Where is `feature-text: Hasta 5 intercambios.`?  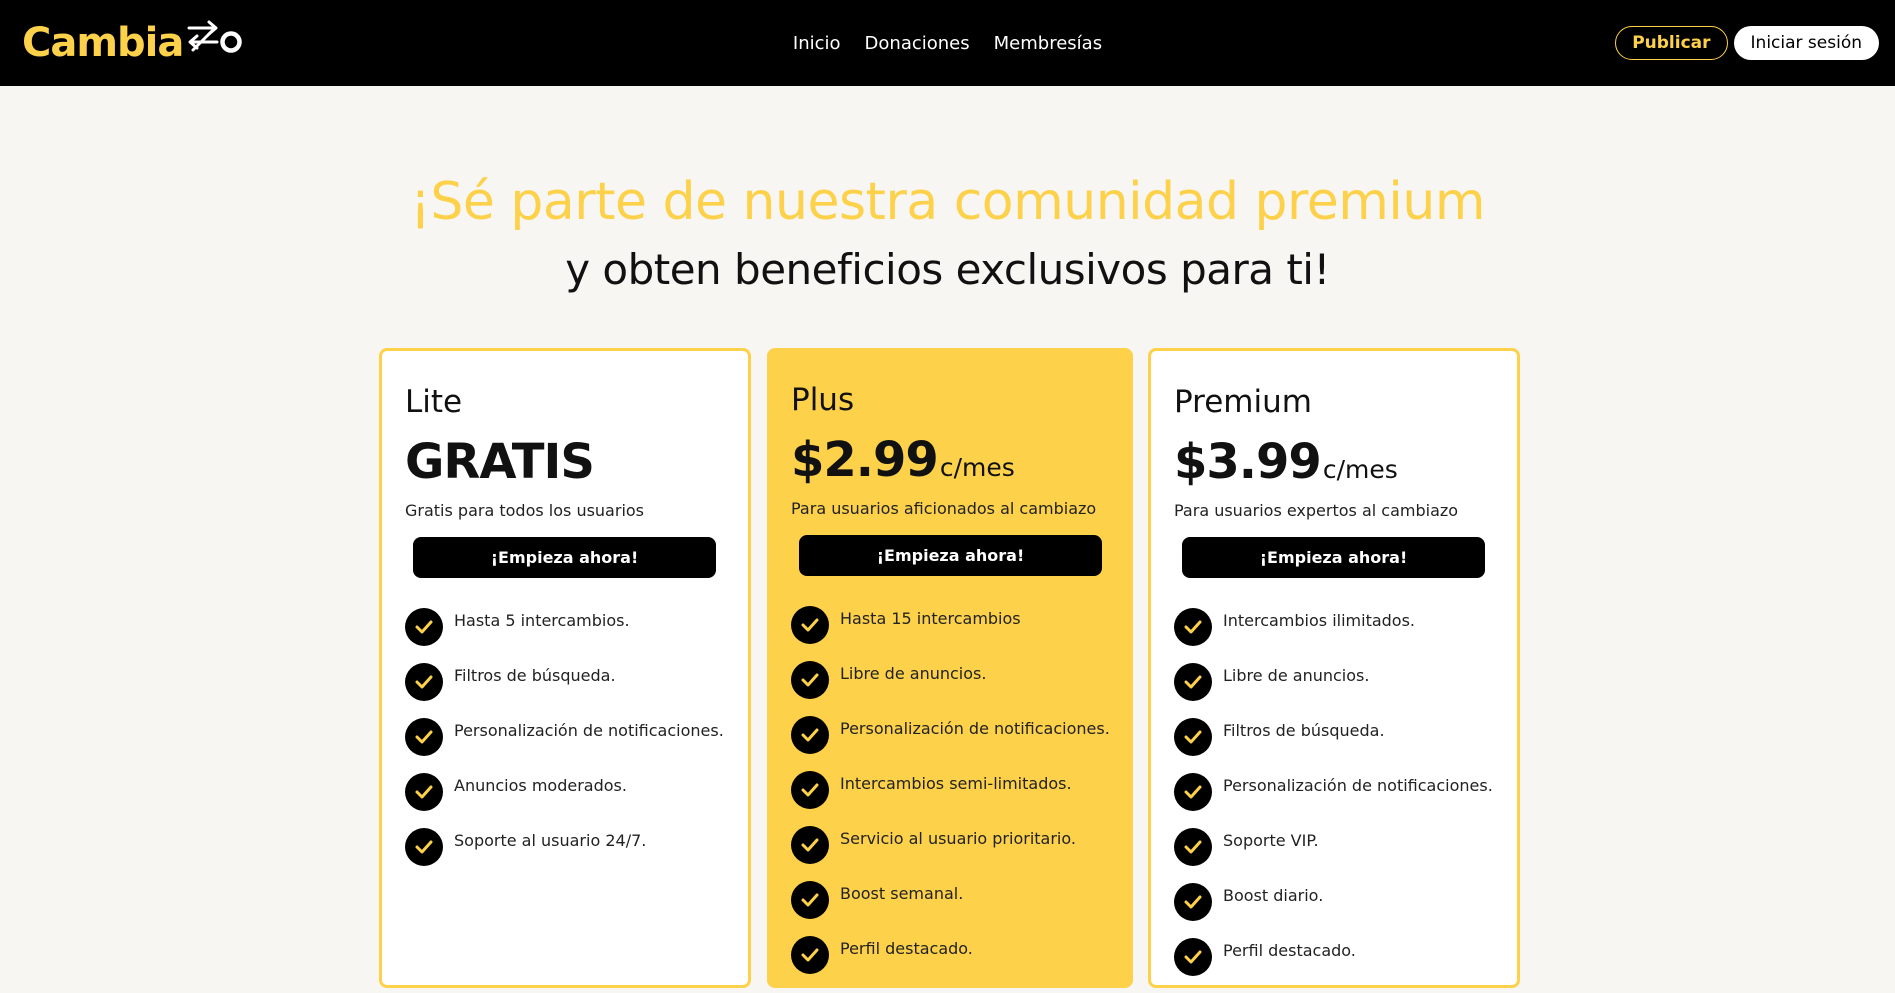
feature-text: Hasta 5 intercambios. is located at coordinates (542, 620).